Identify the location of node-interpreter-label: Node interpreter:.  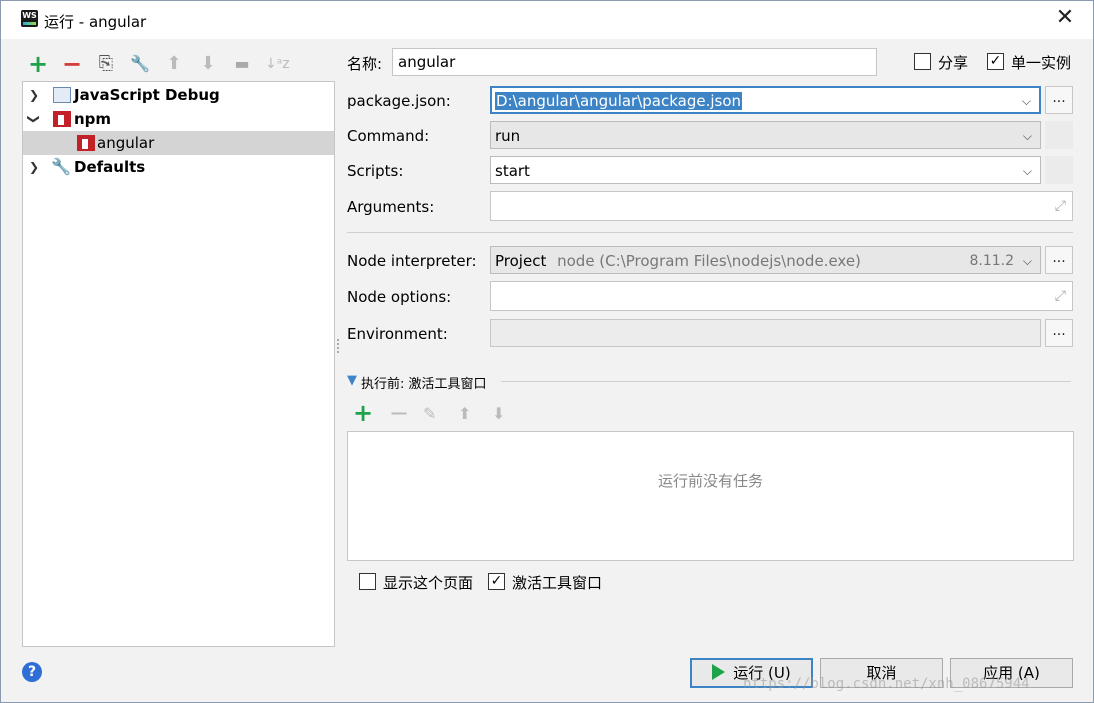
(412, 261).